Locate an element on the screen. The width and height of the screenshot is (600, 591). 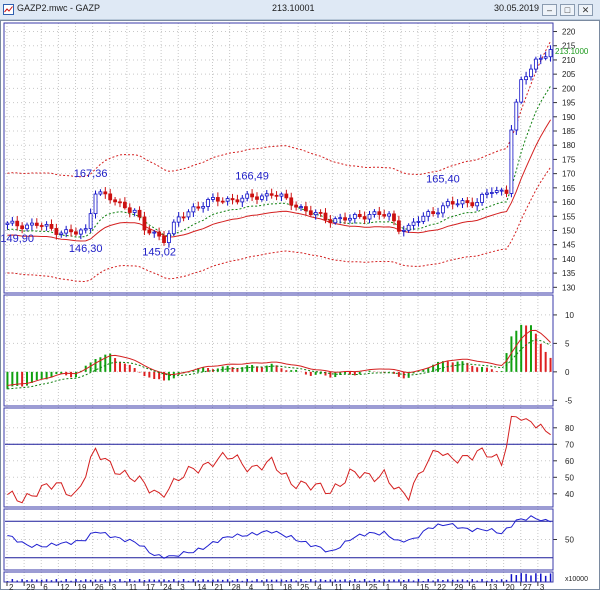
volume-scale-label: x10000 is located at coordinates (576, 579).